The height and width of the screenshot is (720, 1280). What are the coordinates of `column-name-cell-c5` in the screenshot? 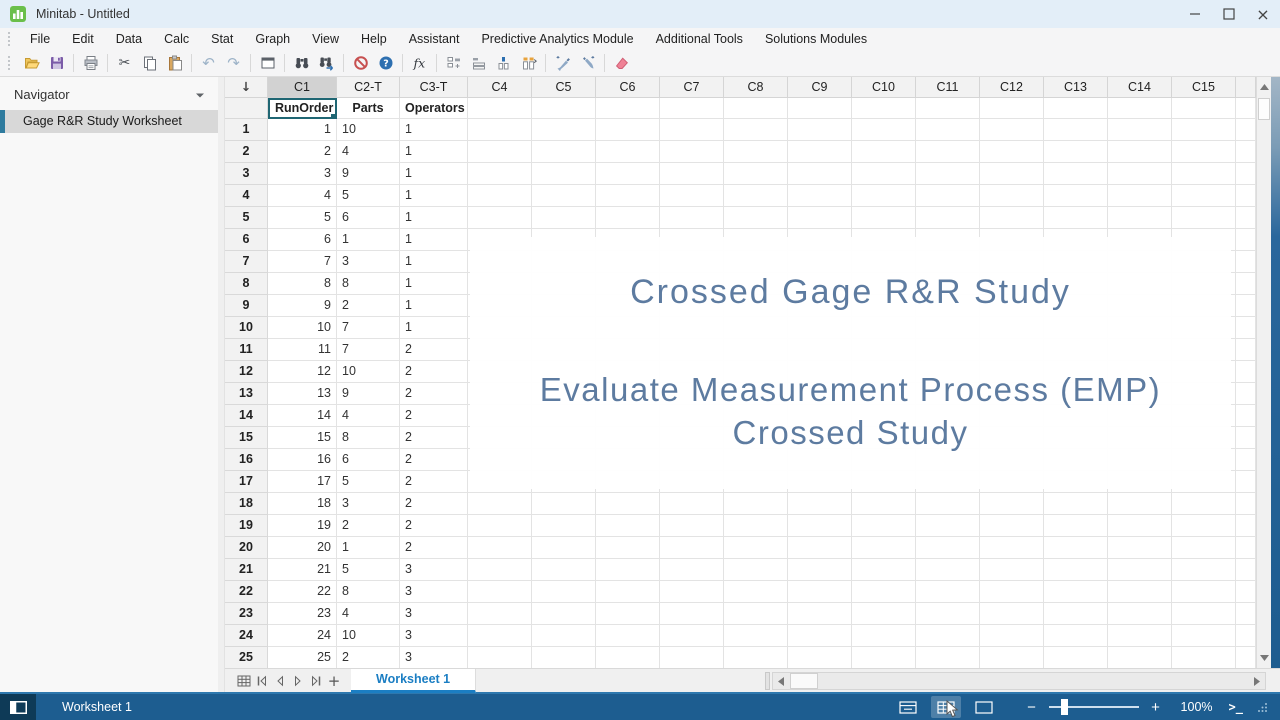 It's located at (564, 108).